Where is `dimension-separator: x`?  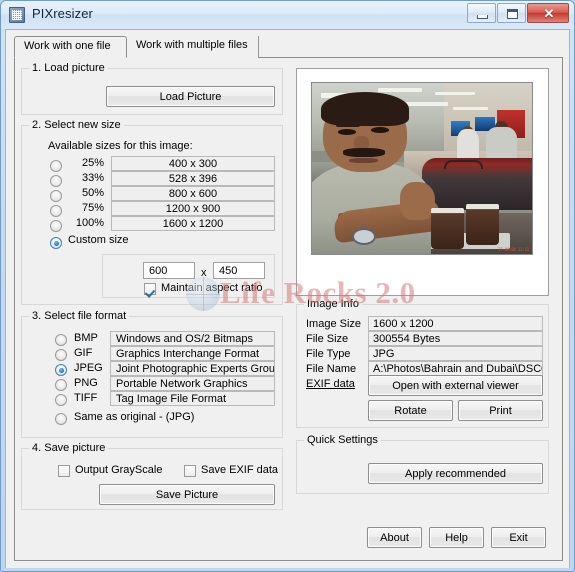
dimension-separator: x is located at coordinates (204, 273).